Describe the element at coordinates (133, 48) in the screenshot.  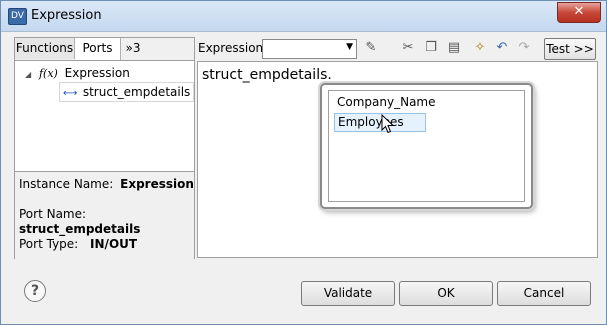
I see `tab-overflow: »3` at that location.